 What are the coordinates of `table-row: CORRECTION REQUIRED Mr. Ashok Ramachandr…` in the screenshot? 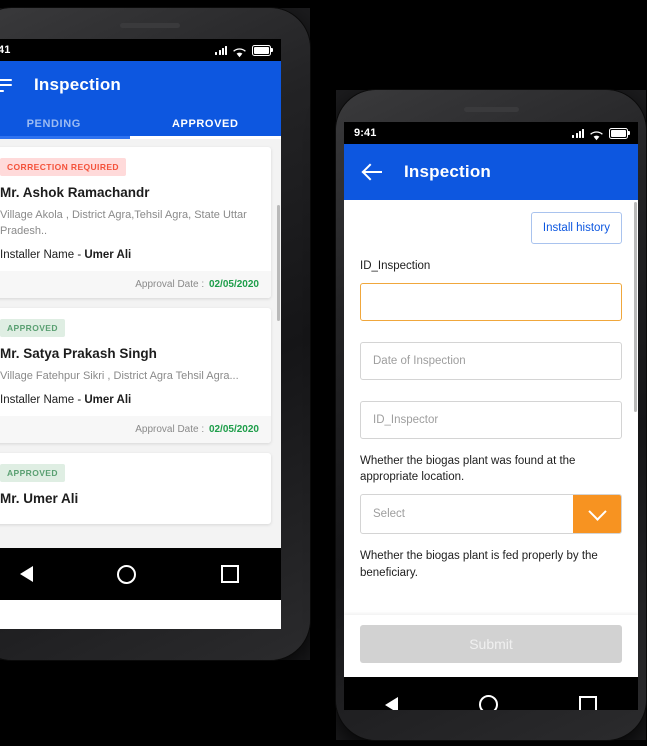 It's located at (135, 222).